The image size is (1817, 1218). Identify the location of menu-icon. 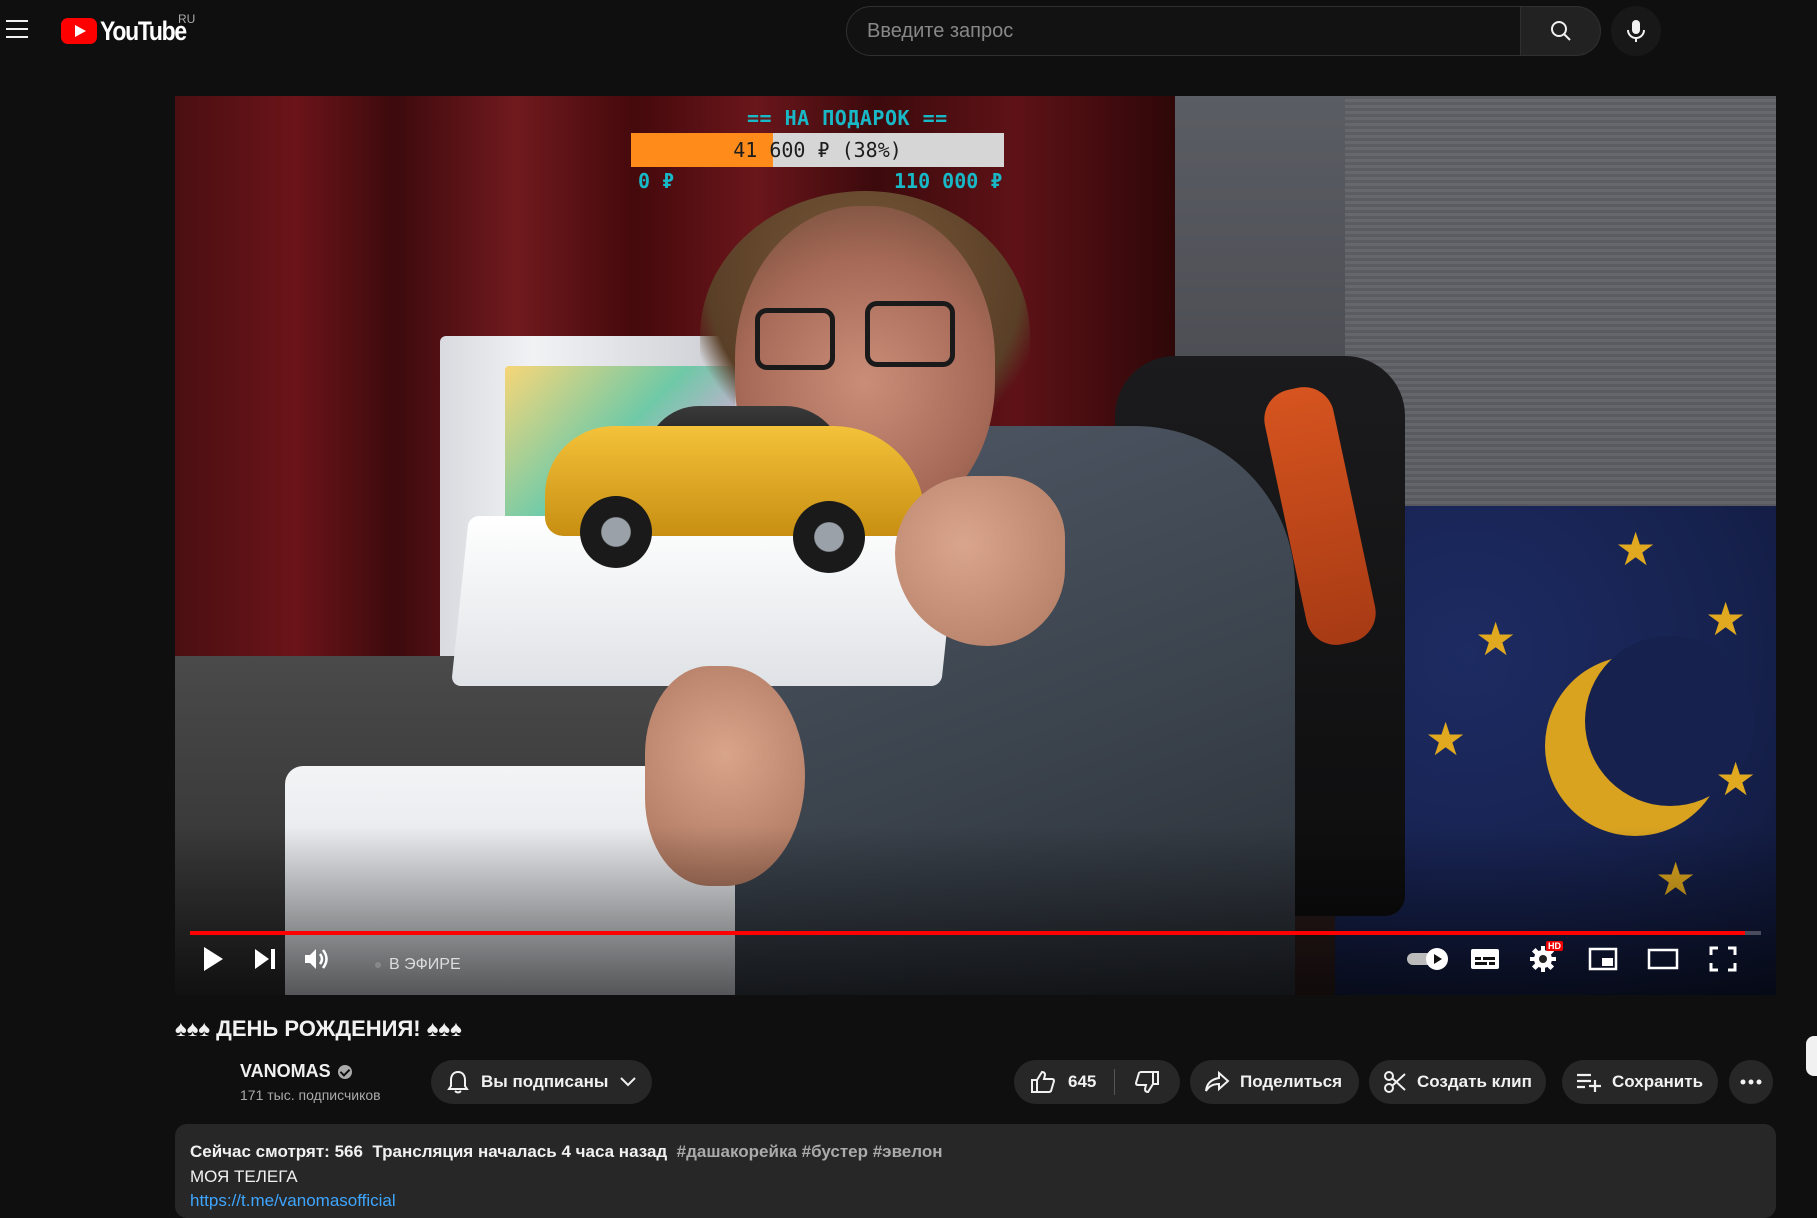
(17, 29).